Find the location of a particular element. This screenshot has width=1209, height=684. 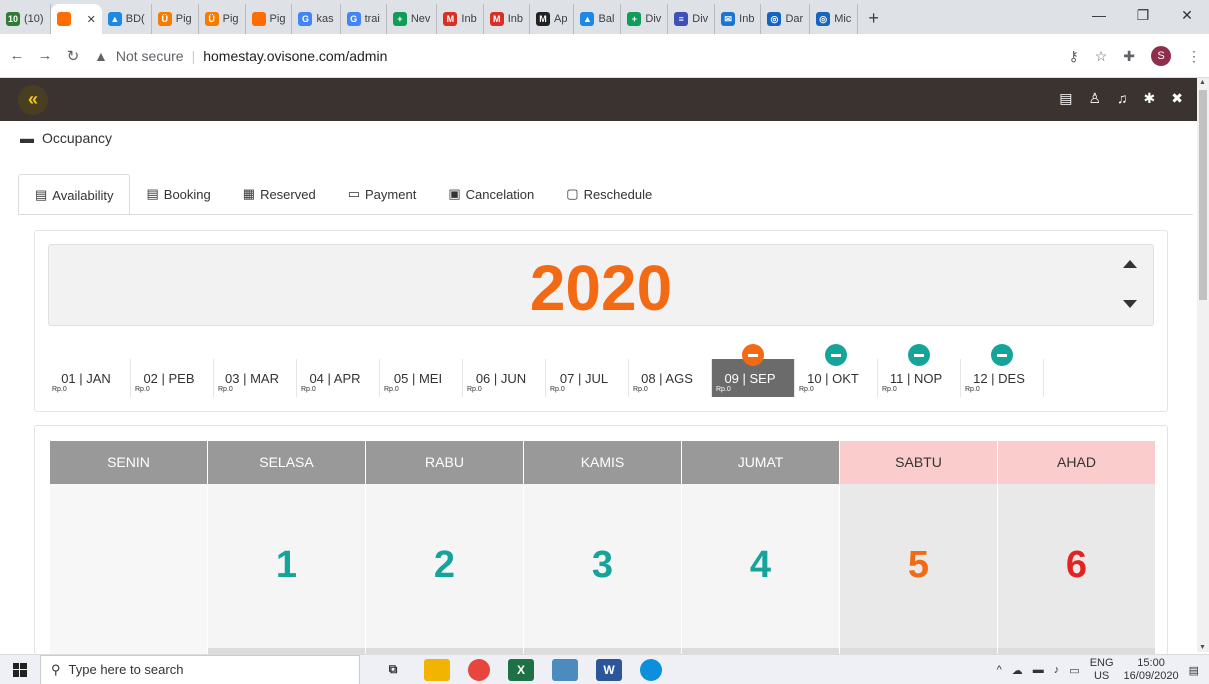

browser-tab: ▲ BD( is located at coordinates (127, 19).